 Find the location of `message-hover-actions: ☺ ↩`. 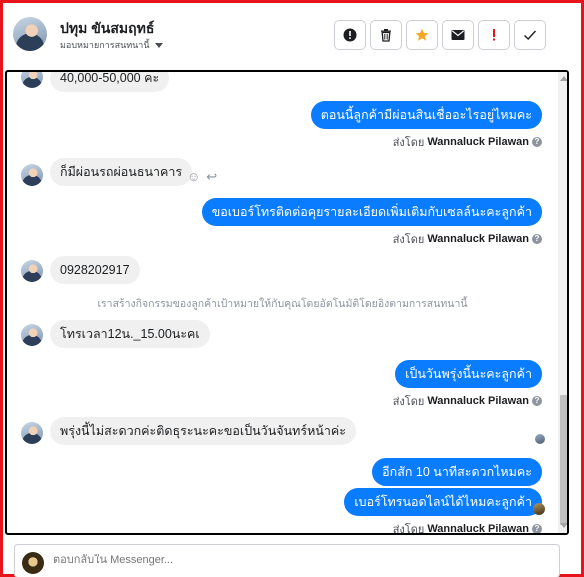

message-hover-actions: ☺ ↩ is located at coordinates (202, 177).